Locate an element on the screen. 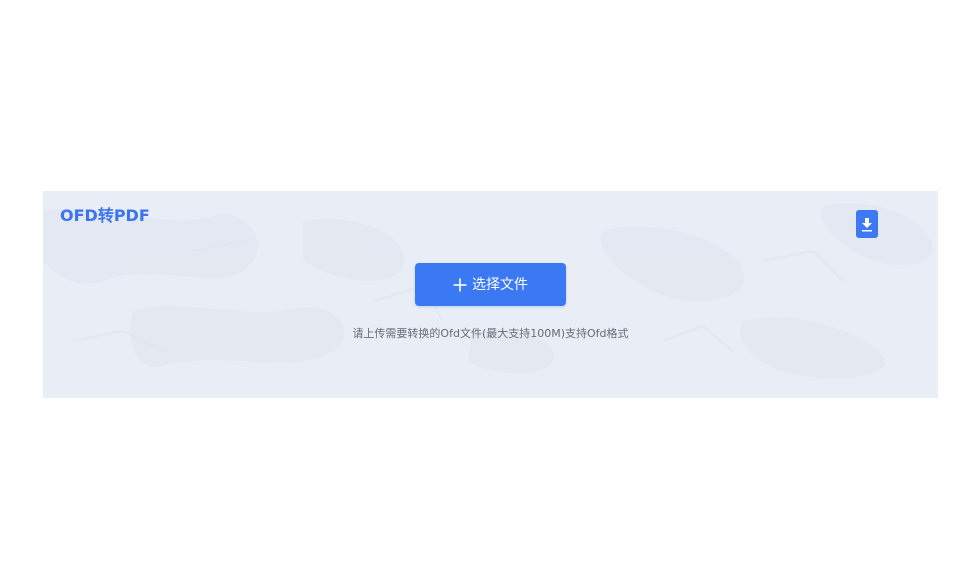 The image size is (979, 587). plus-icon is located at coordinates (460, 284).